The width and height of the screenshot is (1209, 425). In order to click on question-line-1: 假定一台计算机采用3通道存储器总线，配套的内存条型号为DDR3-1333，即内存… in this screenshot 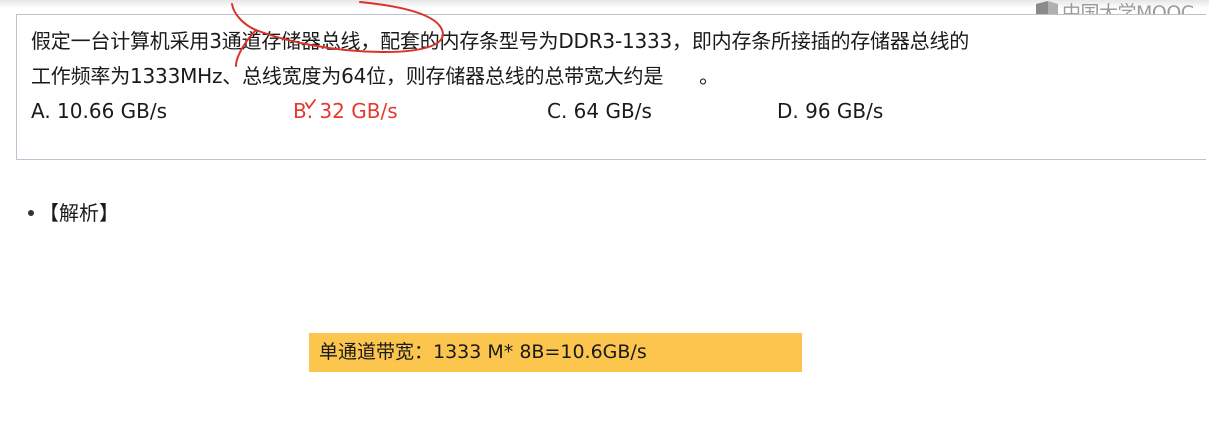, I will do `click(500, 41)`.